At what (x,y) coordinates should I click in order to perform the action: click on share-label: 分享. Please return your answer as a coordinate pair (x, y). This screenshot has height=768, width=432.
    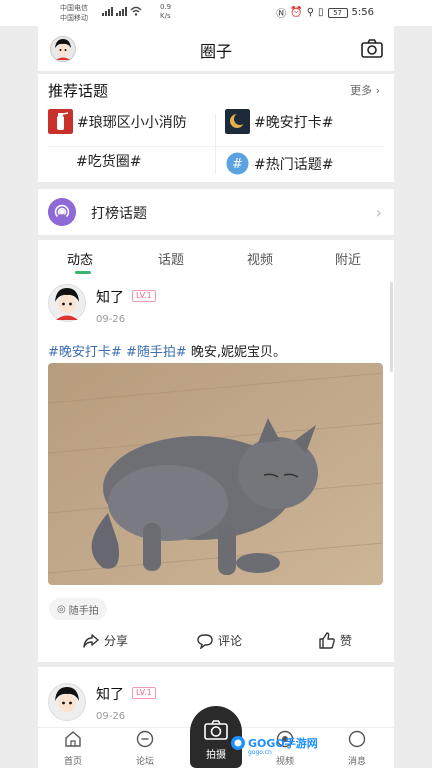
    Looking at the image, I should click on (116, 641).